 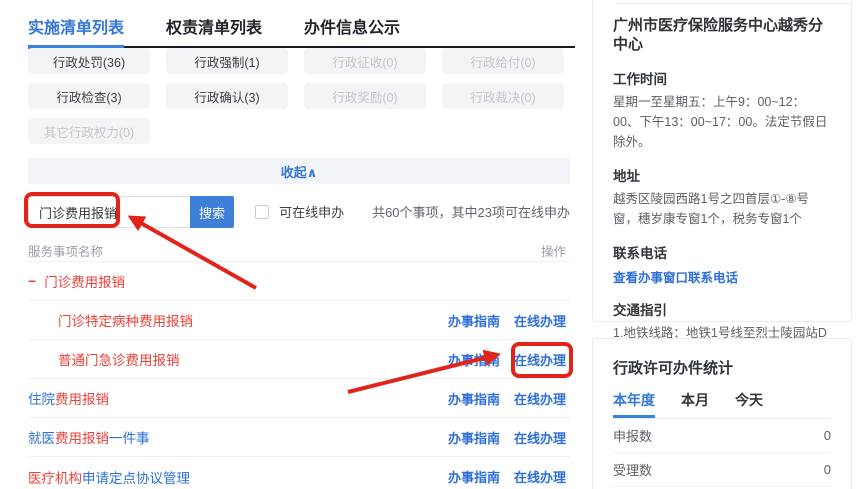 What do you see at coordinates (299, 251) in the screenshot?
I see `table-header: 服务事项名称 操作` at bounding box center [299, 251].